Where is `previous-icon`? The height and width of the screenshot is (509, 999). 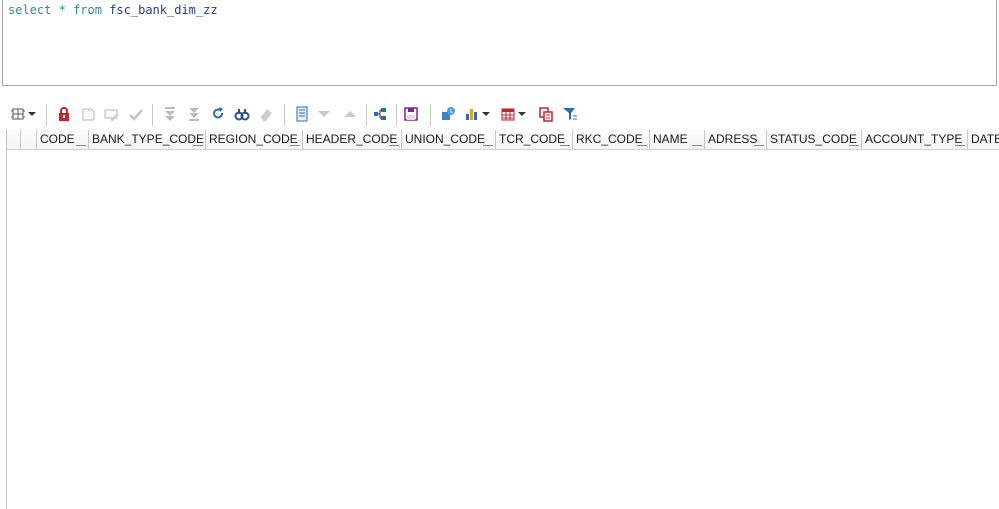 previous-icon is located at coordinates (350, 114).